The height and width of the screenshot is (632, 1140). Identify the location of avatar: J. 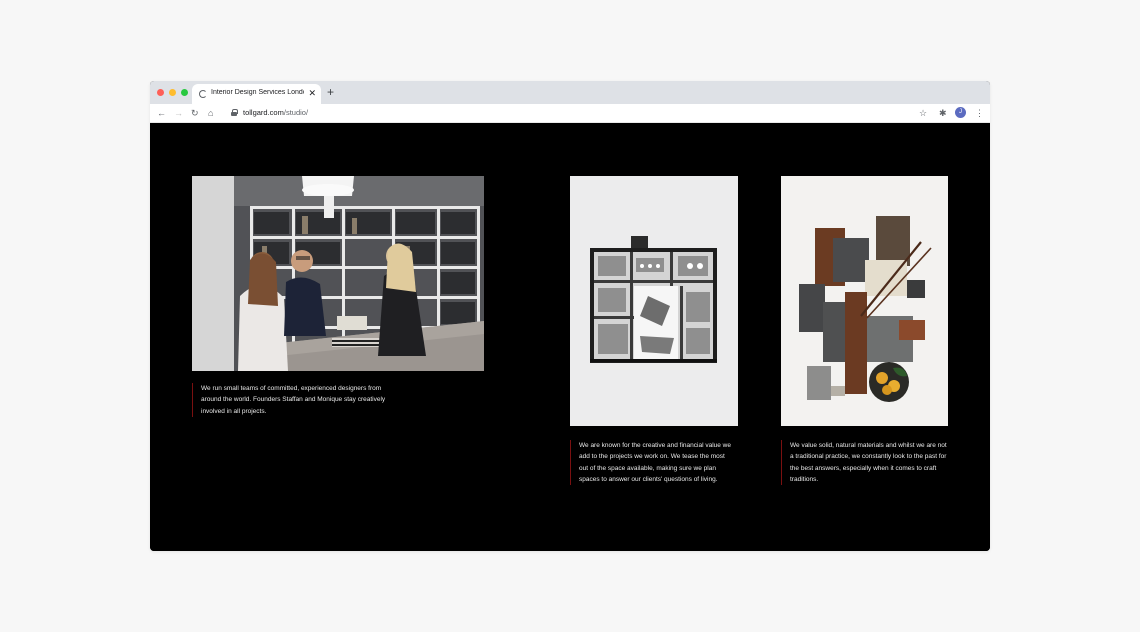
(960, 112).